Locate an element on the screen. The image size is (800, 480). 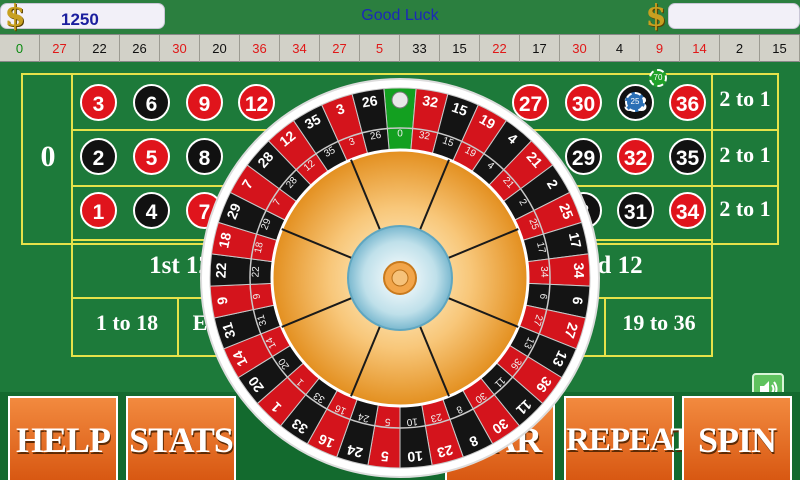
high-bet: 19 to 36 is located at coordinates (659, 323).